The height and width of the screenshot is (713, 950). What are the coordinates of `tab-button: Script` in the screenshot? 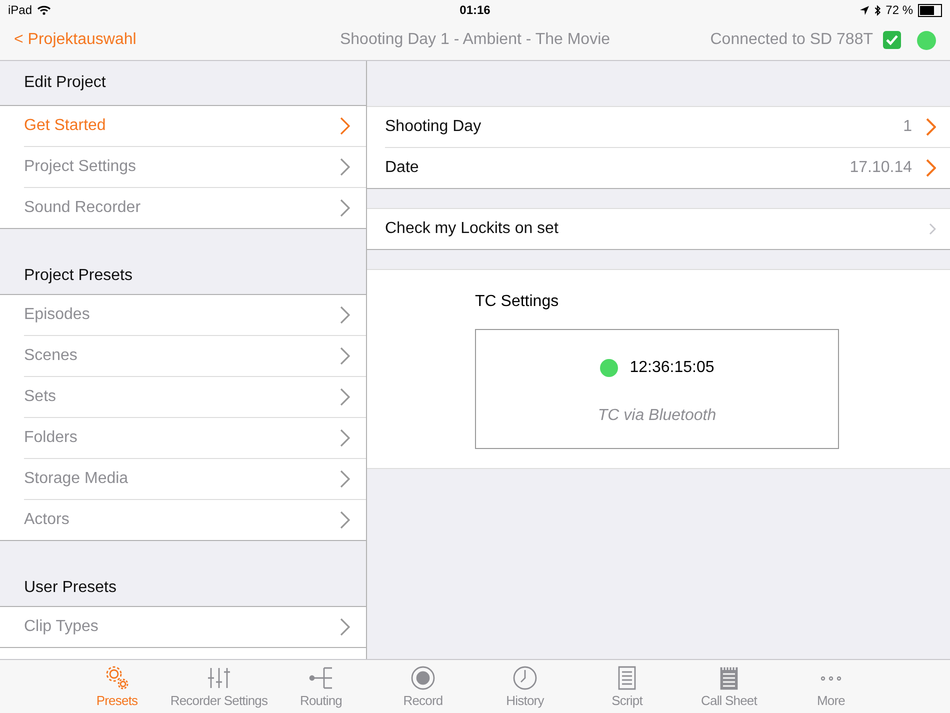 It's located at (627, 686).